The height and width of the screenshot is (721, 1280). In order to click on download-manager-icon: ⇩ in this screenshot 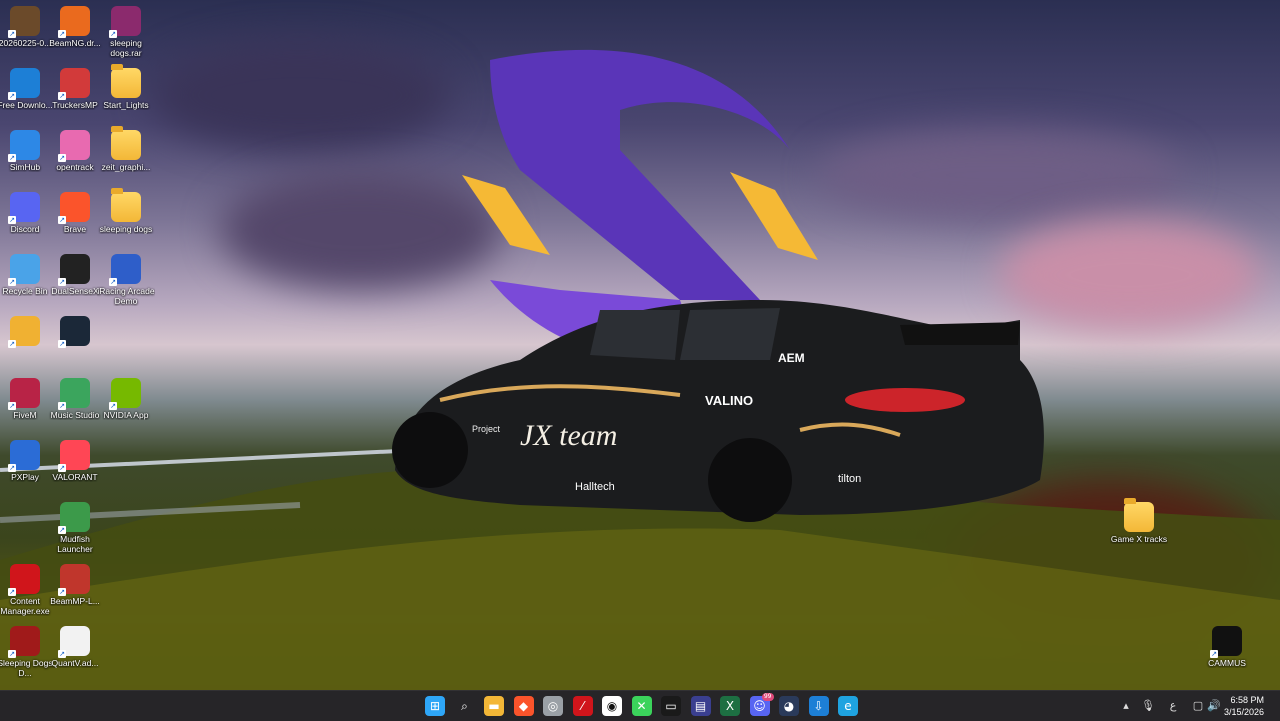, I will do `click(818, 706)`.